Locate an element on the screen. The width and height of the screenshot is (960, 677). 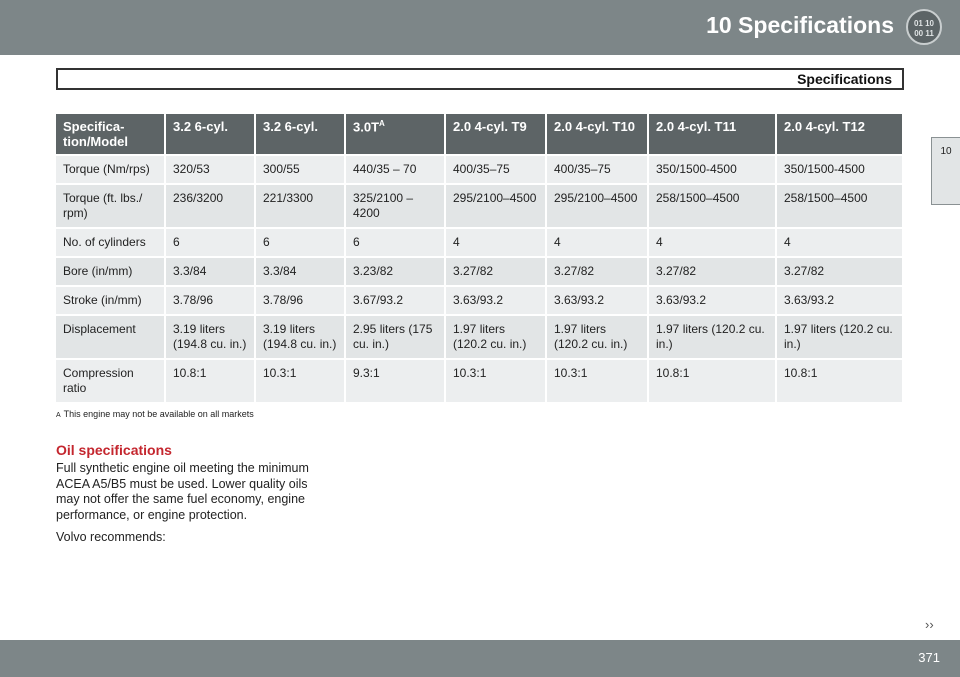
table-cell: 221/3300 is located at coordinates (301, 205).